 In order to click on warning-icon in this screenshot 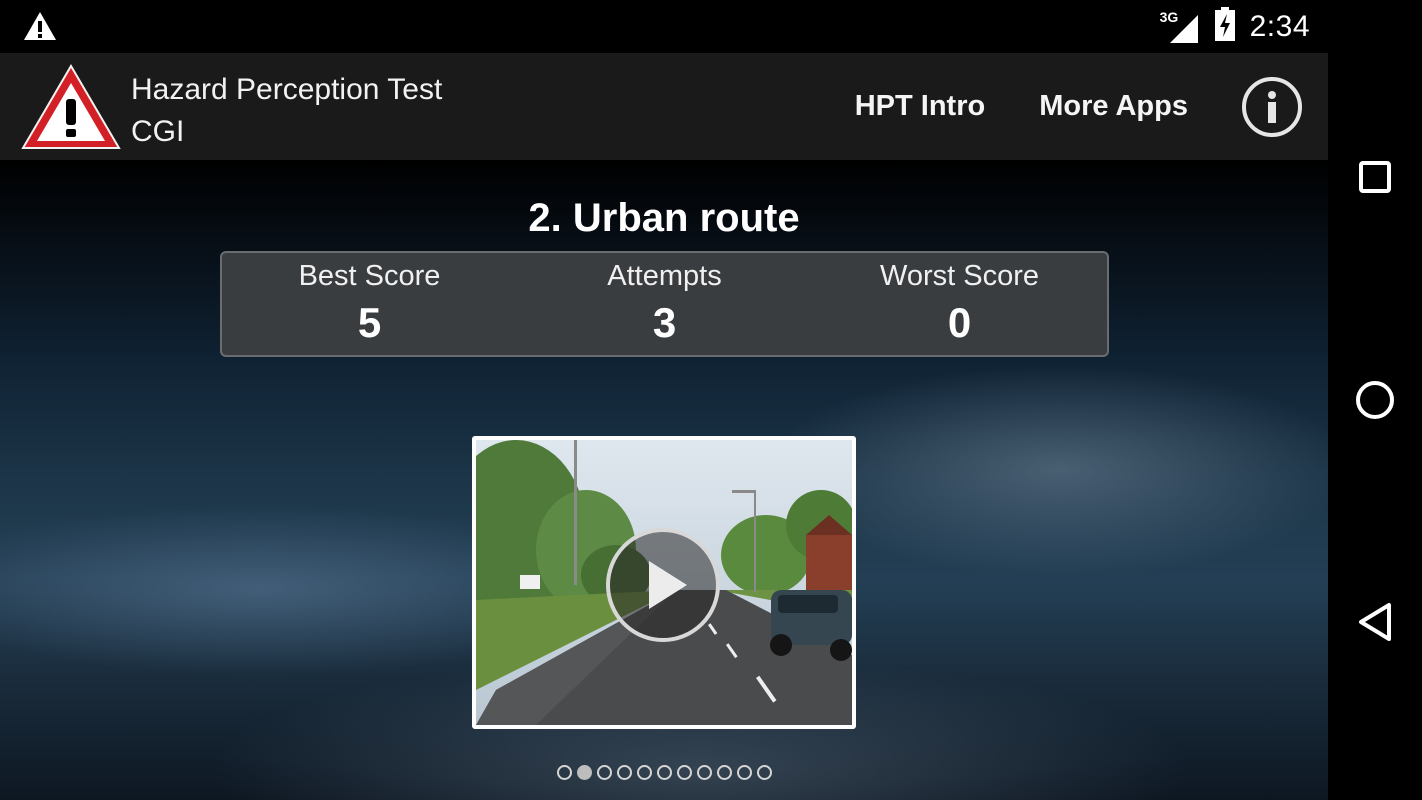, I will do `click(40, 28)`.